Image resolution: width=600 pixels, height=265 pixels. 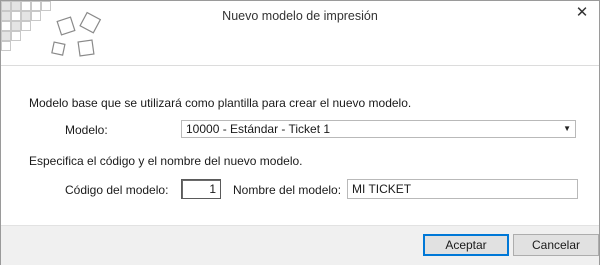 I want to click on name-label: Nombre del modelo:, so click(x=287, y=190).